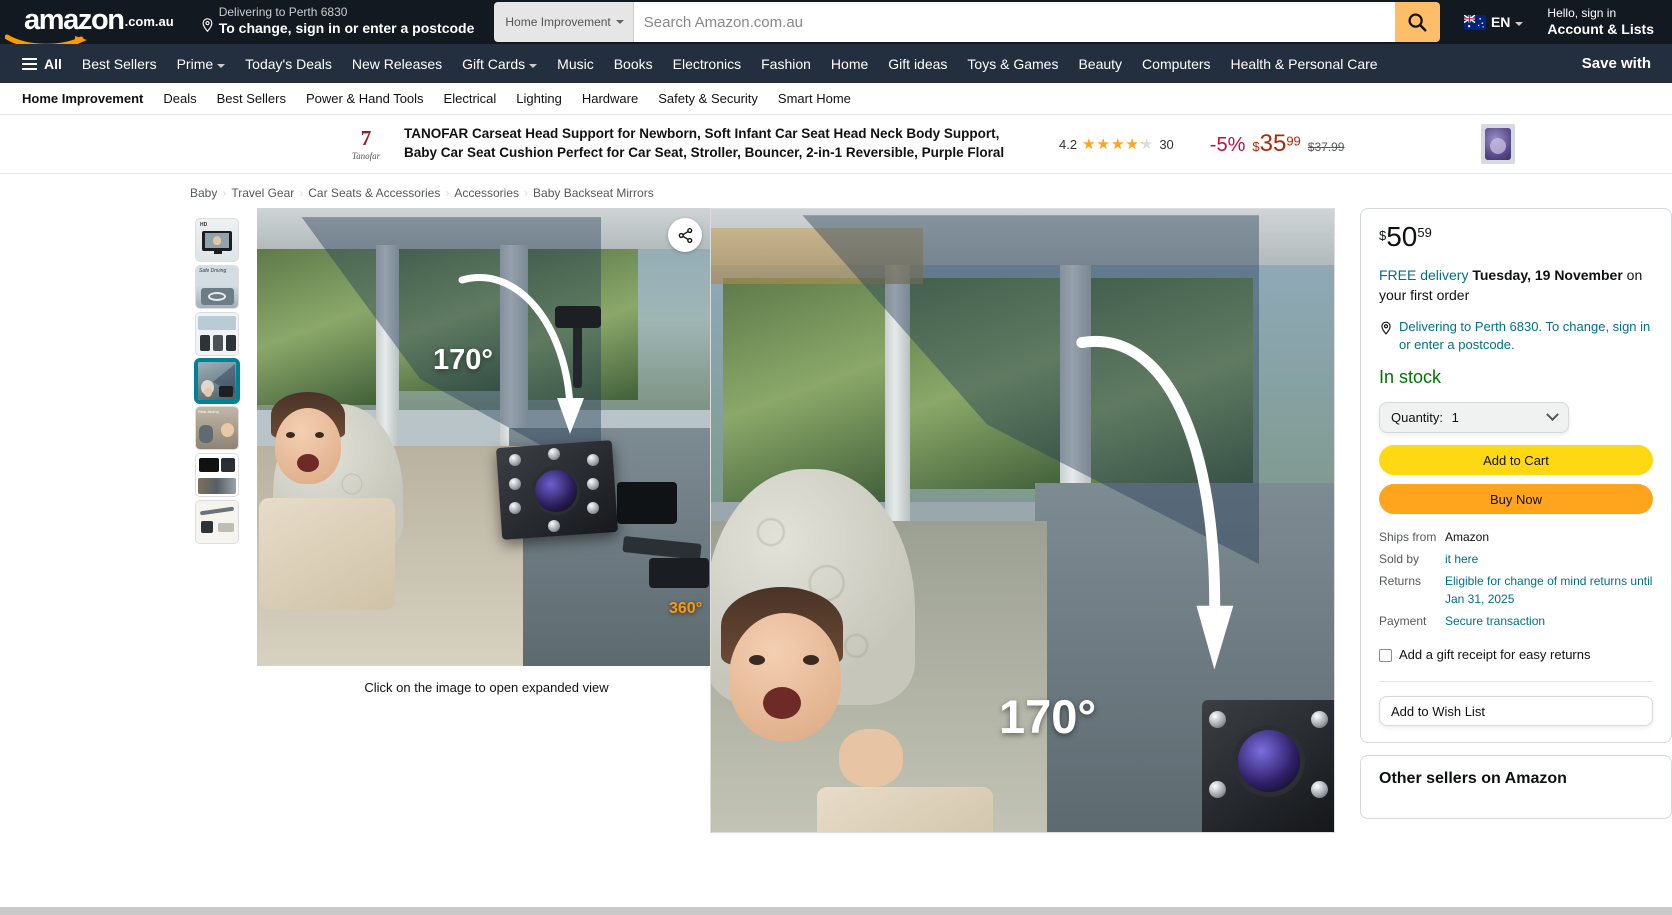 This screenshot has width=1672, height=915. Describe the element at coordinates (217, 522) in the screenshot. I see `thumbnail-7-accessories` at that location.